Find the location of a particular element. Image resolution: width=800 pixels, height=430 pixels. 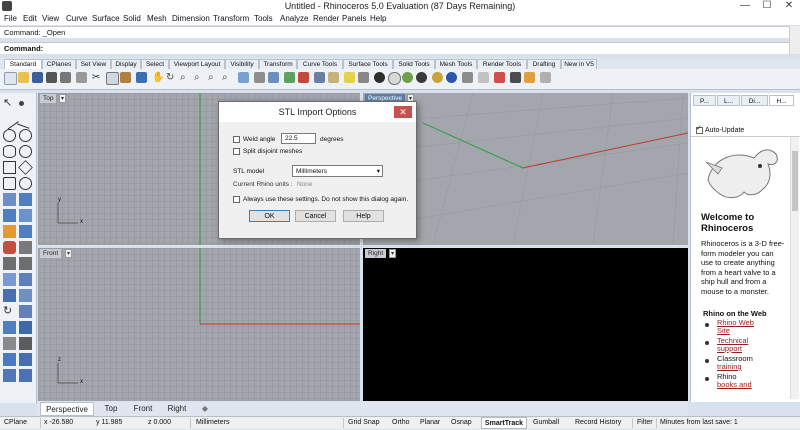

select-arrow-icon: ↖ is located at coordinates (9, 103).